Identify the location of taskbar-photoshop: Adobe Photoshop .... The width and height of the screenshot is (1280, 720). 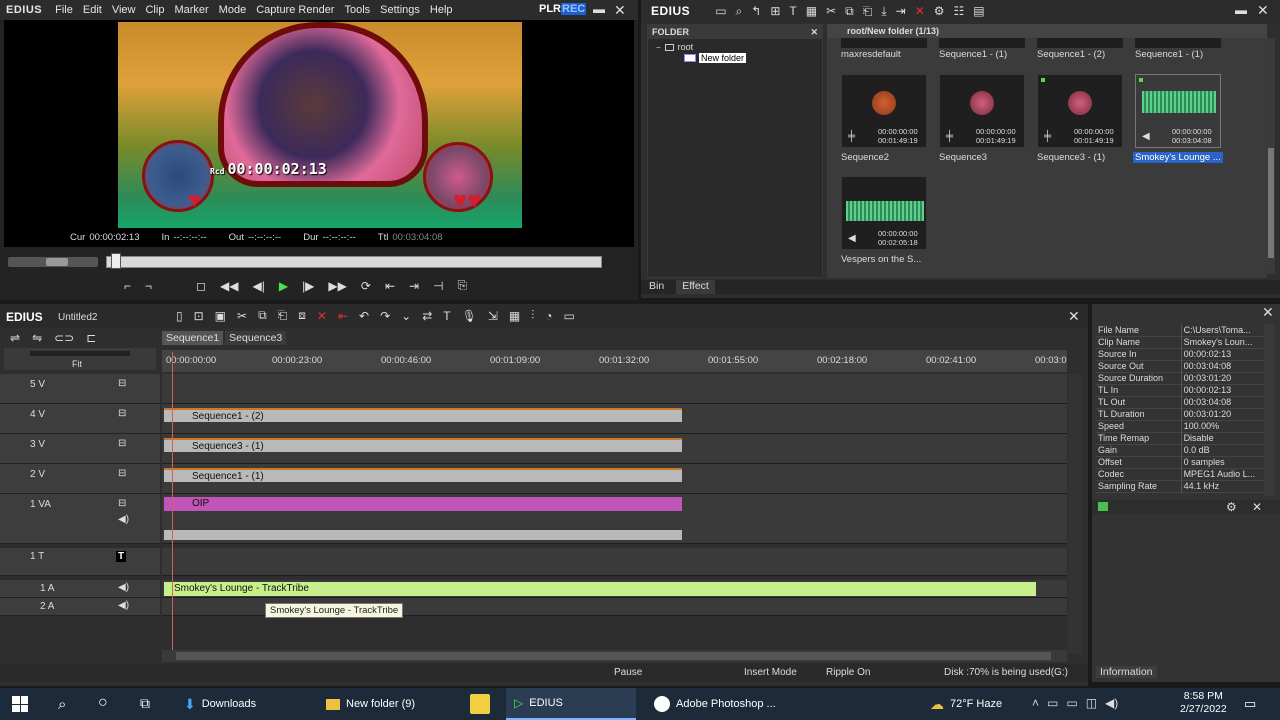
(715, 704).